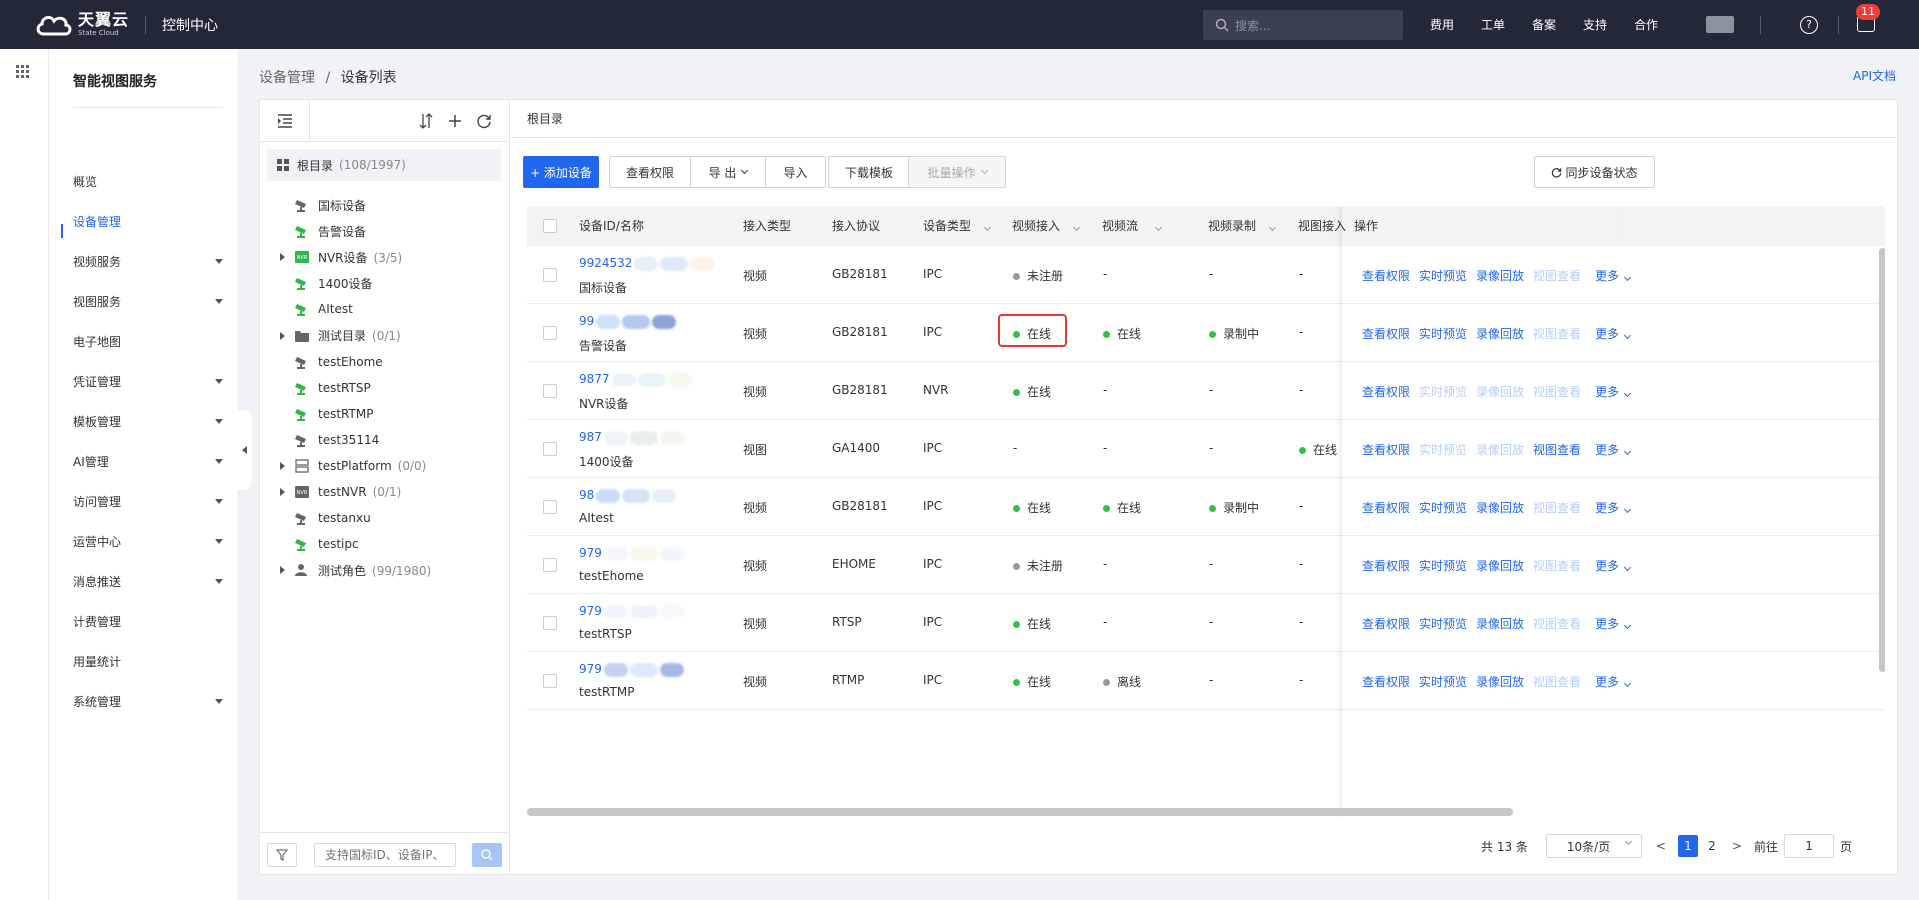 This screenshot has width=1919, height=900. I want to click on sidenav-item: 系统管理, so click(148, 701).